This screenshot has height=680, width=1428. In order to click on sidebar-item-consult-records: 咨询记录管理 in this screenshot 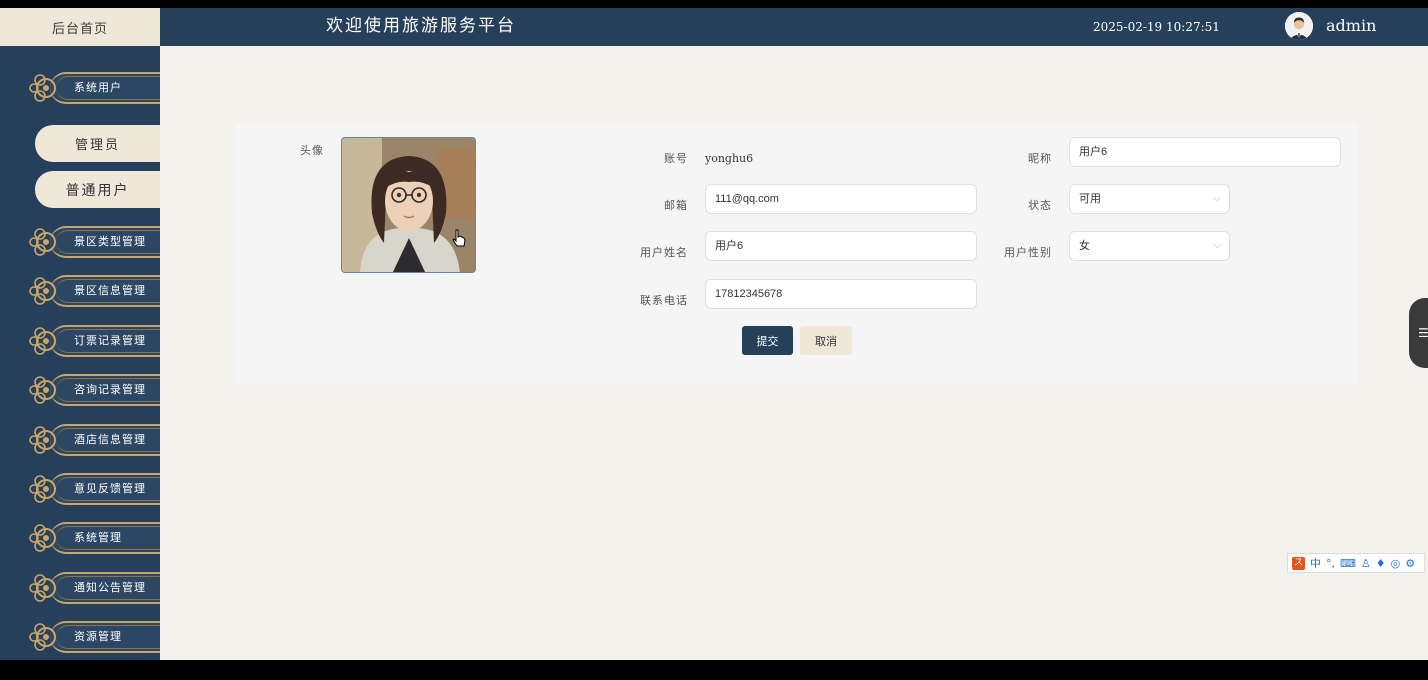, I will do `click(94, 390)`.